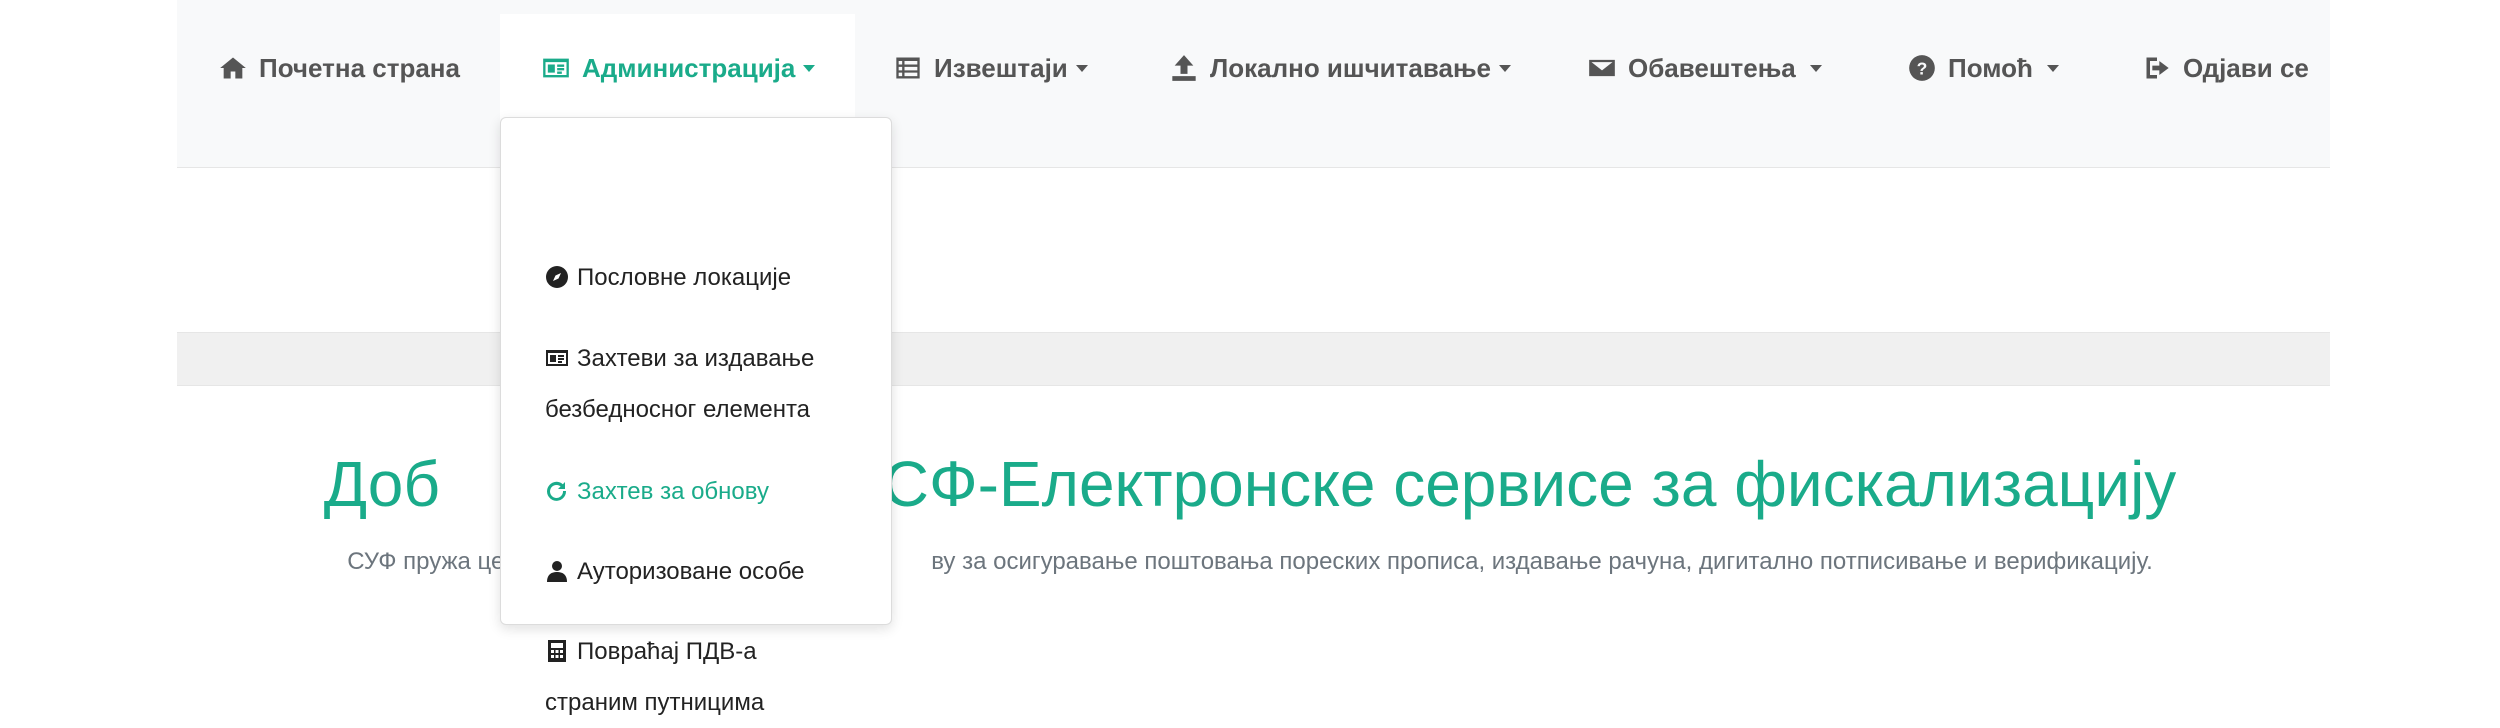  Describe the element at coordinates (233, 68) in the screenshot. I see `home-icon` at that location.